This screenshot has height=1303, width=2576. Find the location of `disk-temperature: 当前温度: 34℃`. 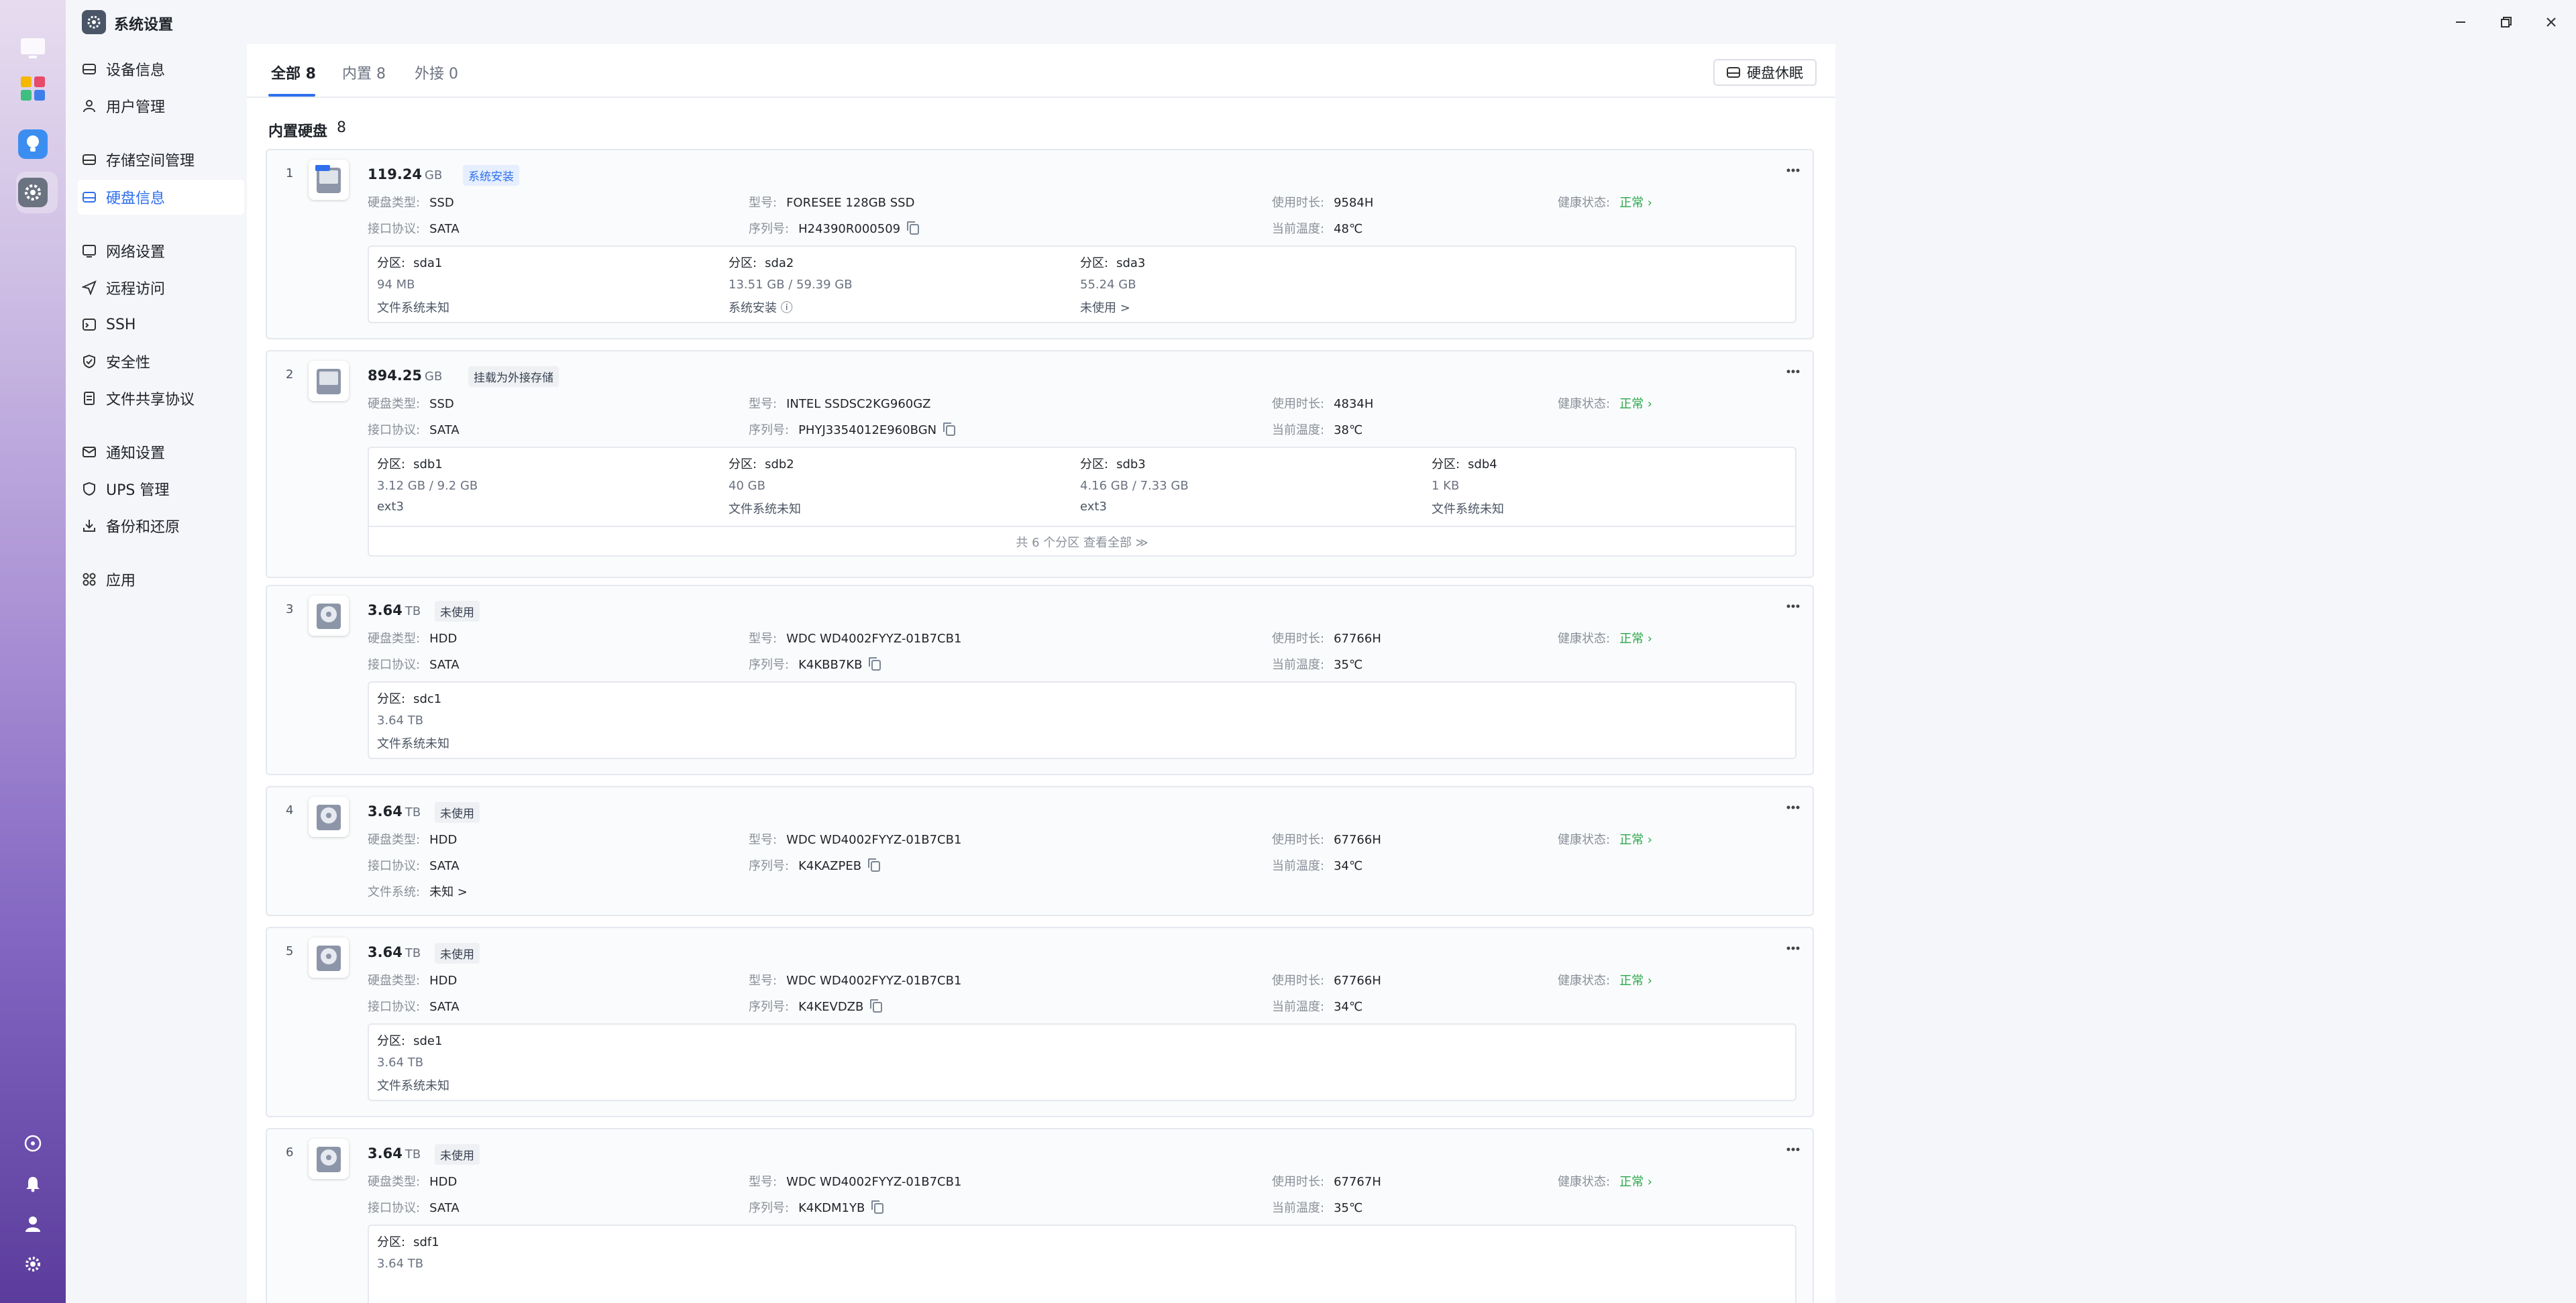

disk-temperature: 当前温度: 34℃ is located at coordinates (1317, 1007).